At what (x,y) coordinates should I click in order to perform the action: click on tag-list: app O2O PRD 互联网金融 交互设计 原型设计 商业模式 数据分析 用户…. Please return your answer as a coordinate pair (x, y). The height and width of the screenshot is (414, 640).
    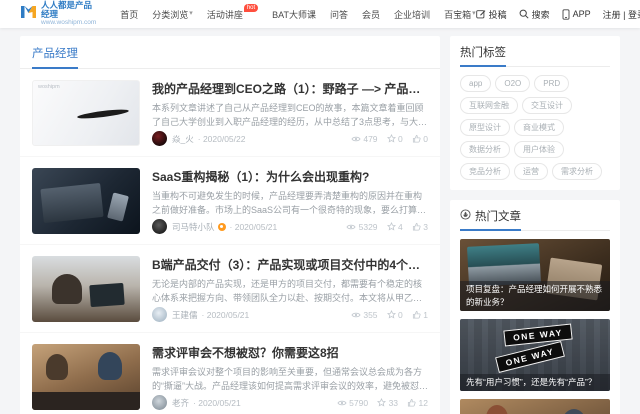
    Looking at the image, I should click on (535, 127).